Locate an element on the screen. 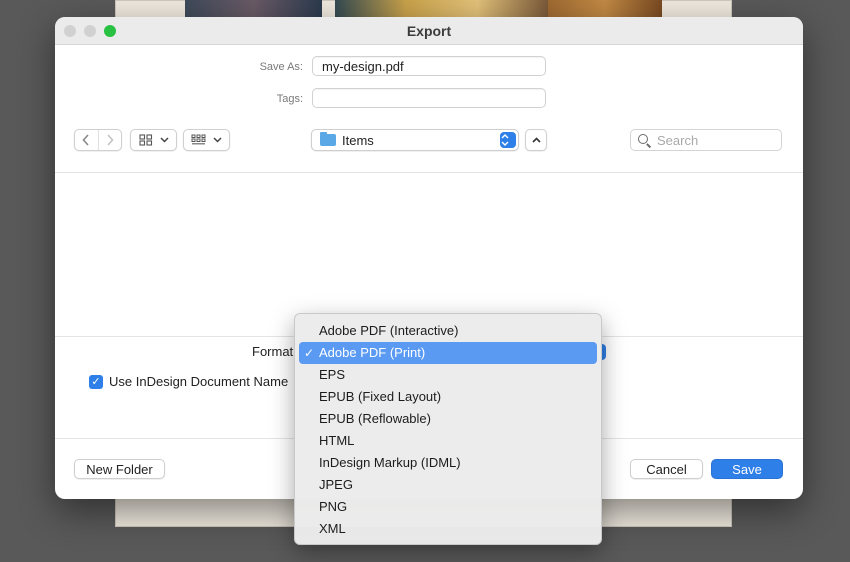 The height and width of the screenshot is (562, 850). group-view-button is located at coordinates (206, 140).